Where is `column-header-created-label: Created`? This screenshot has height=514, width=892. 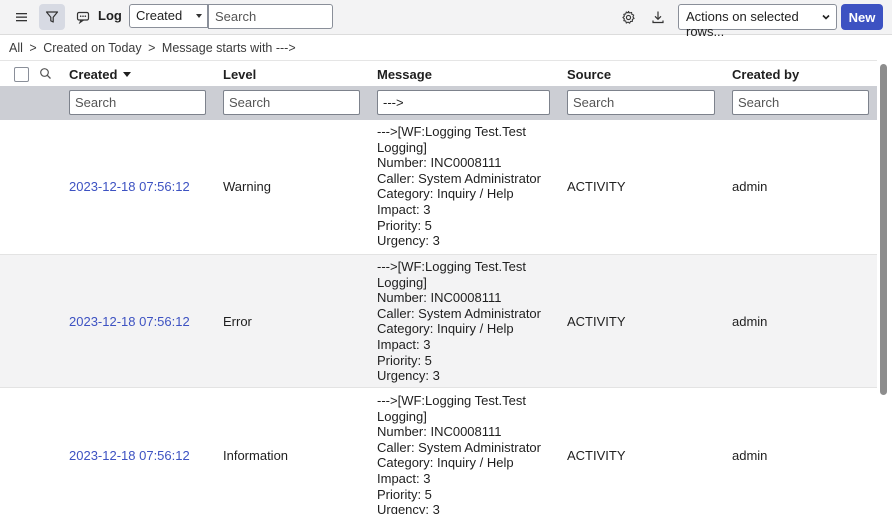 column-header-created-label: Created is located at coordinates (93, 74).